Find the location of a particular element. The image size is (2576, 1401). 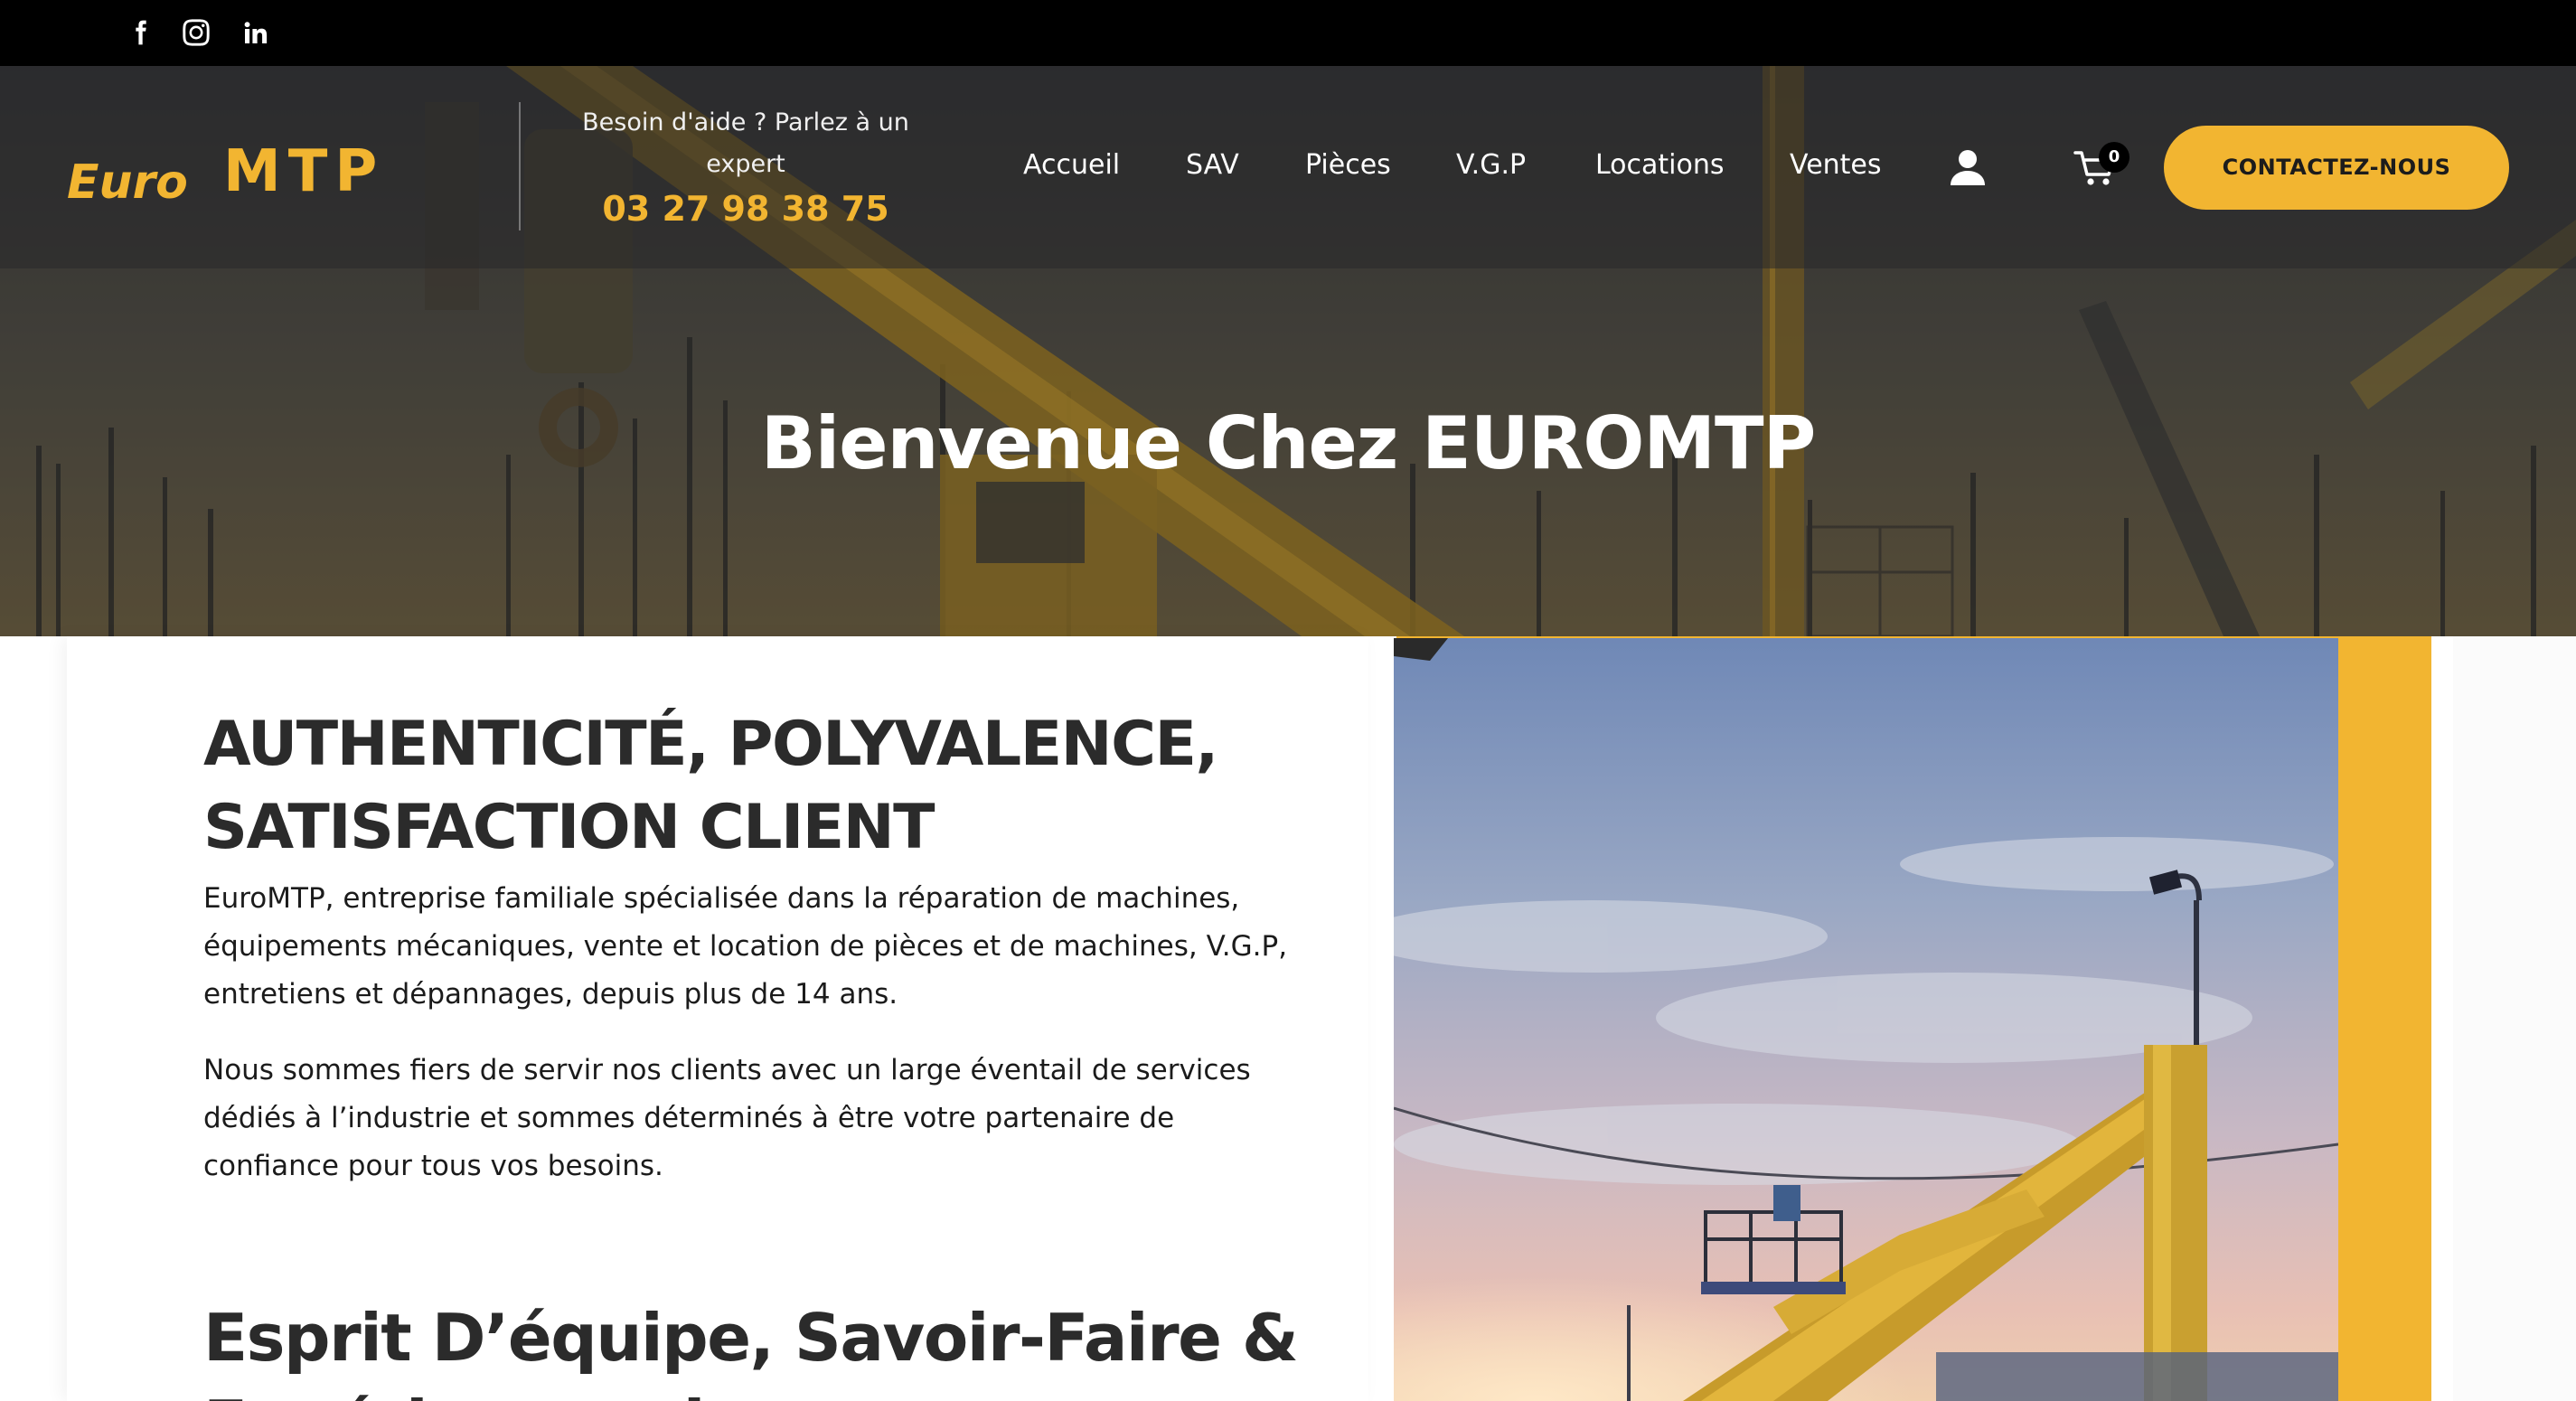

decorative-panel is located at coordinates (2515, 1018).